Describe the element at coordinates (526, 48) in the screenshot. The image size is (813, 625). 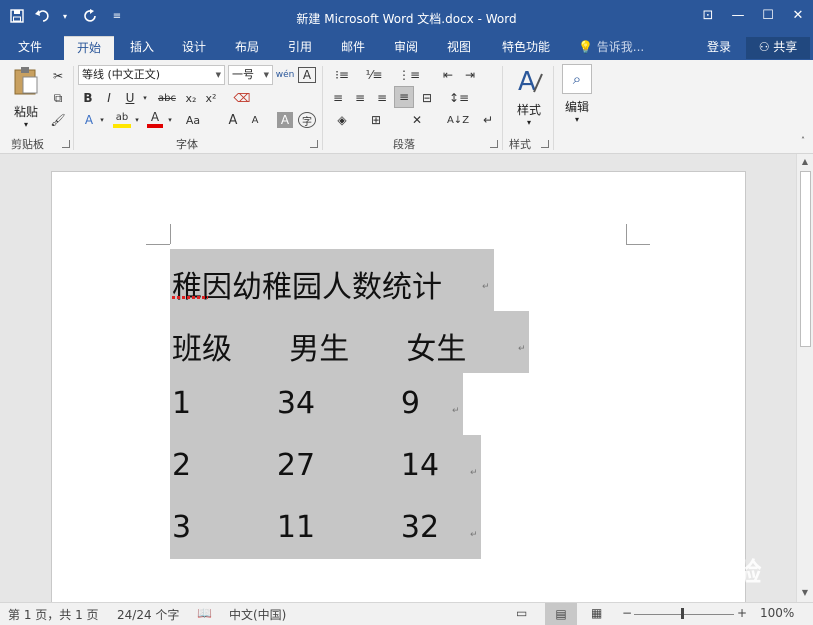
I see `tab-special-features: 特色功能` at that location.